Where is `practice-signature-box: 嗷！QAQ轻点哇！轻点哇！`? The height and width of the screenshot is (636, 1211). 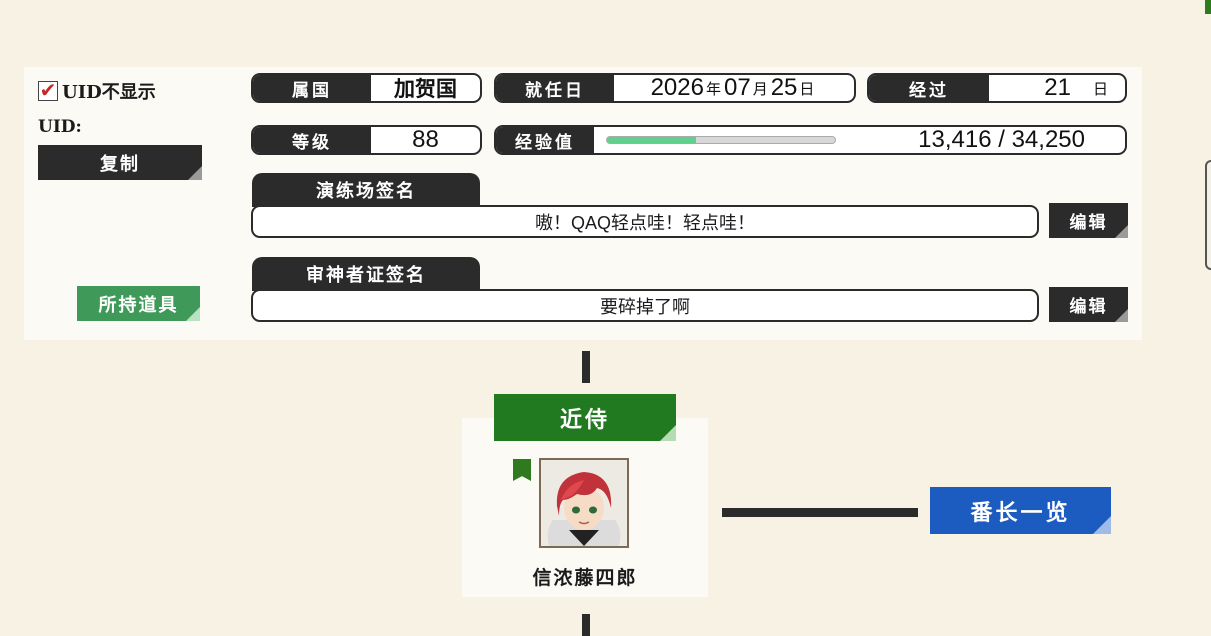
practice-signature-box: 嗷！QAQ轻点哇！轻点哇！ is located at coordinates (645, 221).